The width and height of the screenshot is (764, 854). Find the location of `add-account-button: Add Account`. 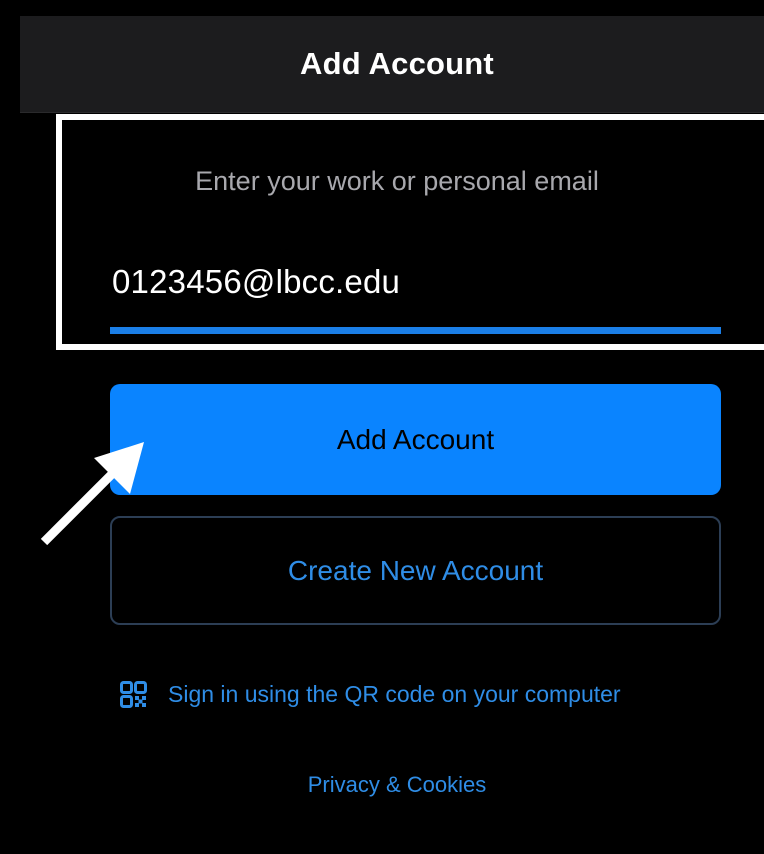

add-account-button: Add Account is located at coordinates (415, 439).